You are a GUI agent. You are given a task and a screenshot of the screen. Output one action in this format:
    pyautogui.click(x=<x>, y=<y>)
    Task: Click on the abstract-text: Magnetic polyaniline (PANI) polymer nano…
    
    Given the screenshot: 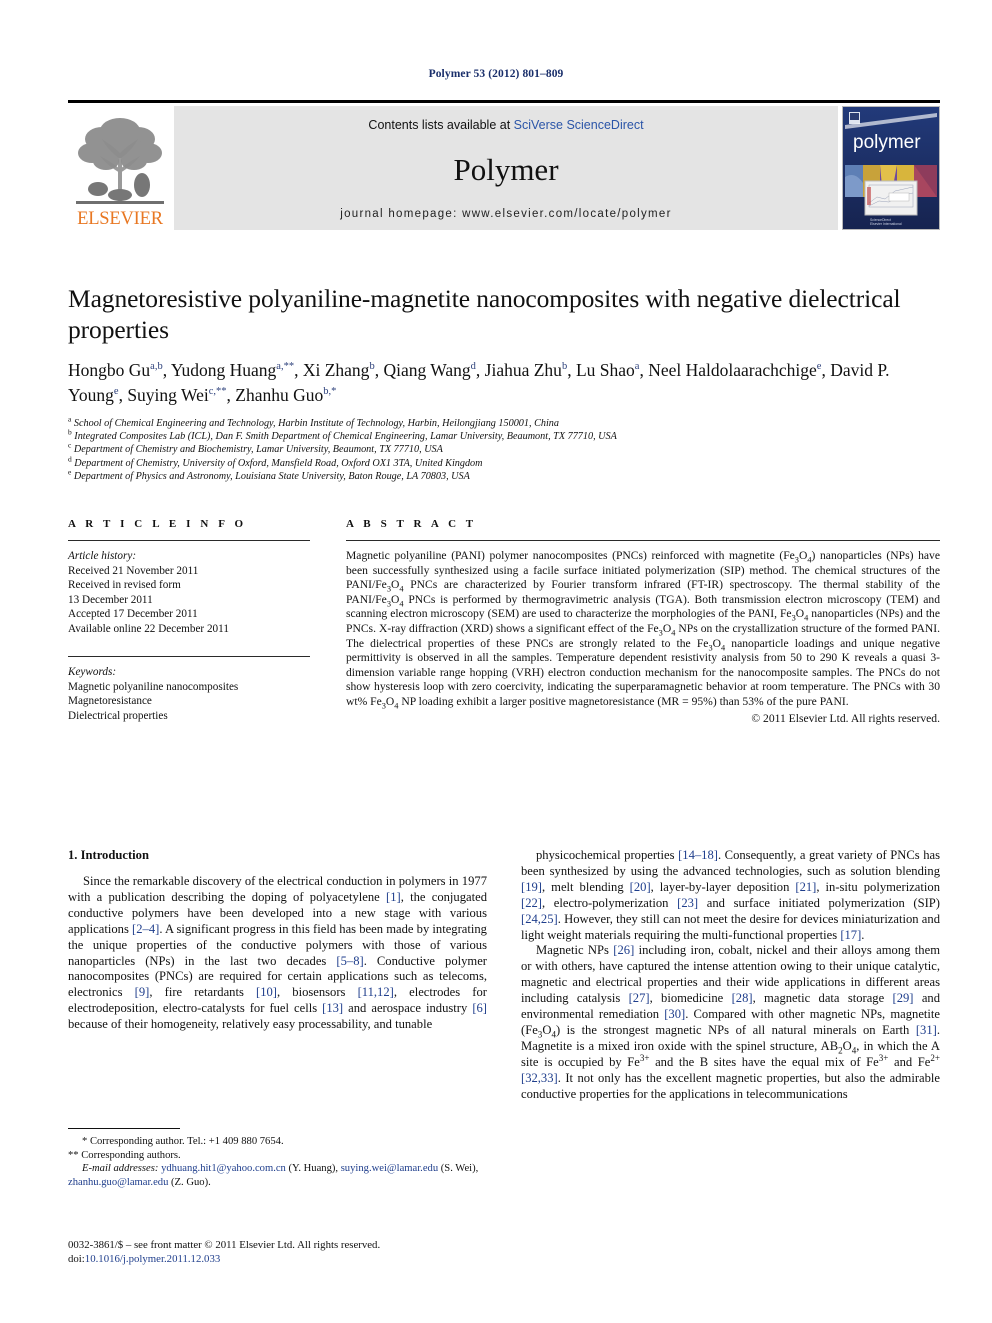 What is the action you would take?
    pyautogui.click(x=643, y=630)
    